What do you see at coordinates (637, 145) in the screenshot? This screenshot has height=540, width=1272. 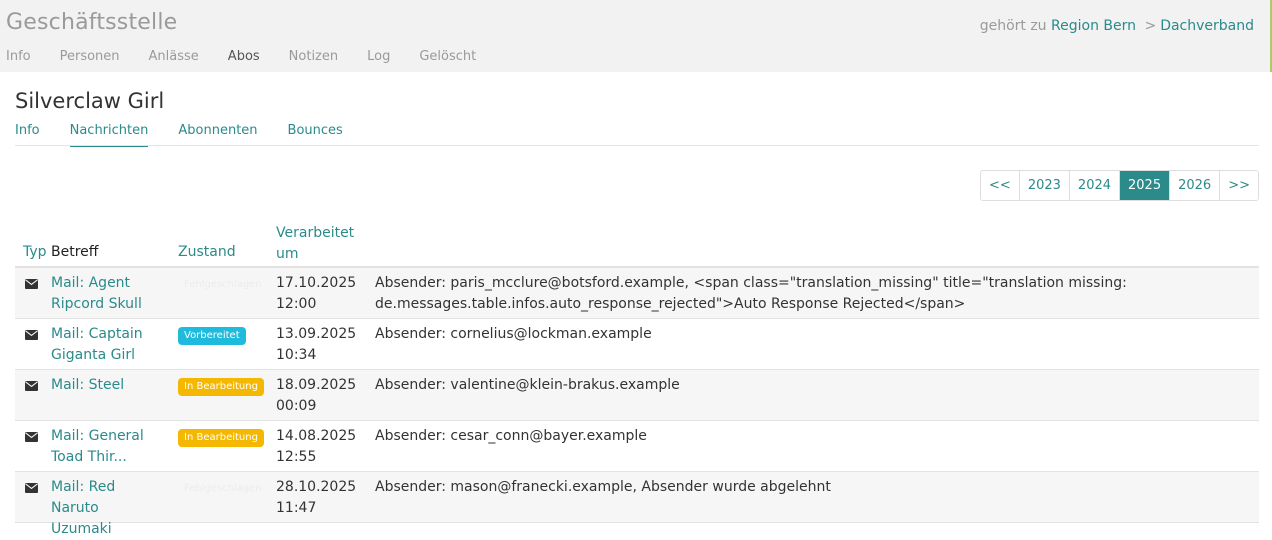 I see `tabs-divider` at bounding box center [637, 145].